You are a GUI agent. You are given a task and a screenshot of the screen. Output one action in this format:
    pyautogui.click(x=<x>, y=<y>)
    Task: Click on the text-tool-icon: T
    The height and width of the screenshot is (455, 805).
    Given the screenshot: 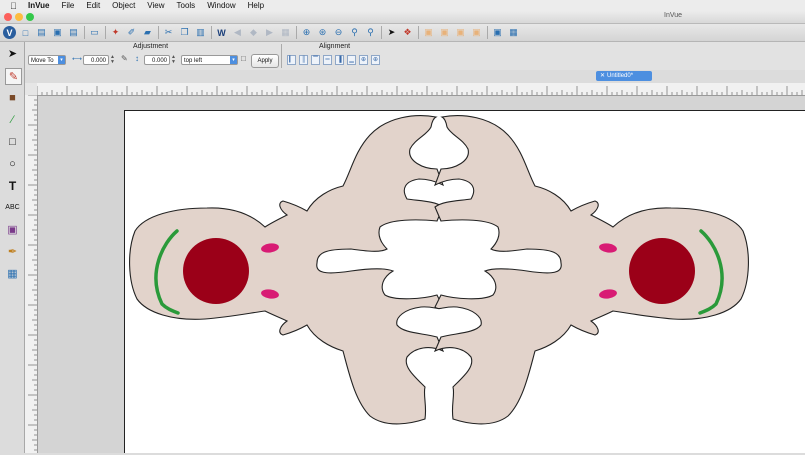 What is the action you would take?
    pyautogui.click(x=12, y=185)
    